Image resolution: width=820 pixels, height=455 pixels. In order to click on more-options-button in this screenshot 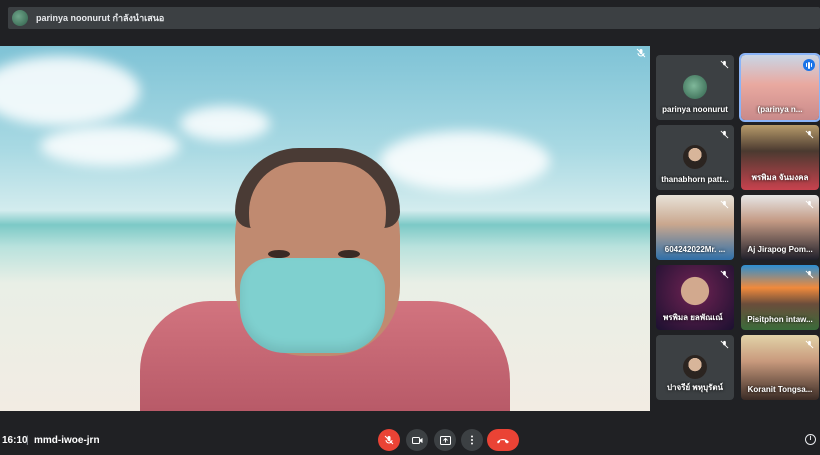, I will do `click(472, 440)`.